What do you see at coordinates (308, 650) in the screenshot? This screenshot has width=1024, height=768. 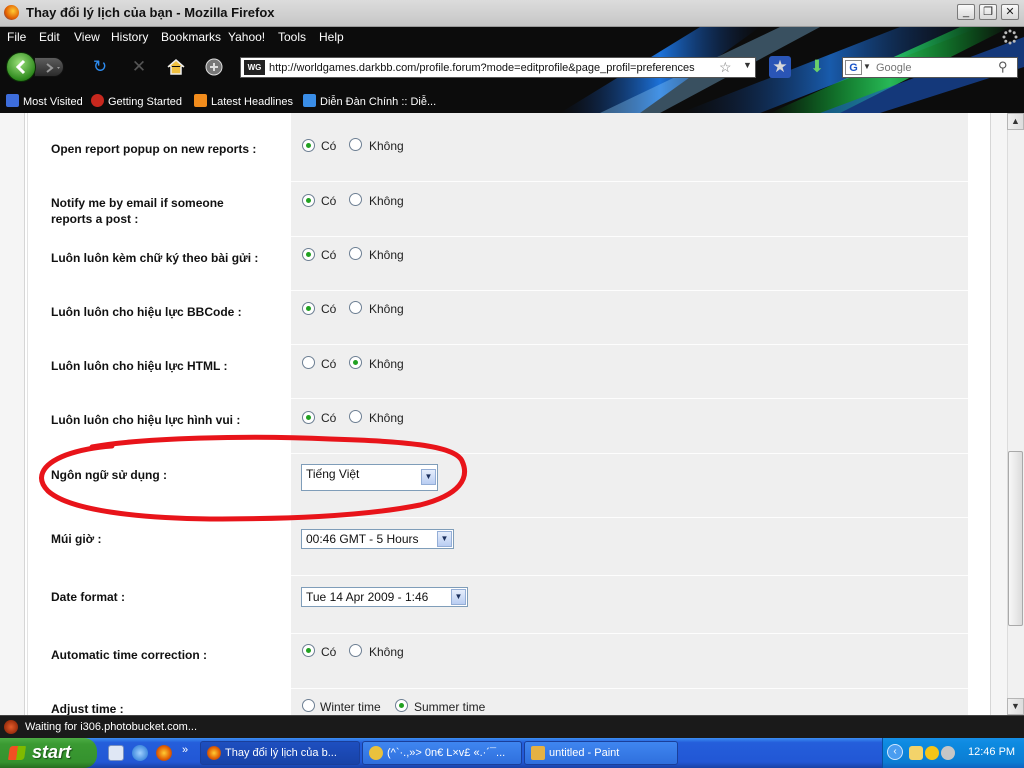 I see `radio-auto-time-yes` at bounding box center [308, 650].